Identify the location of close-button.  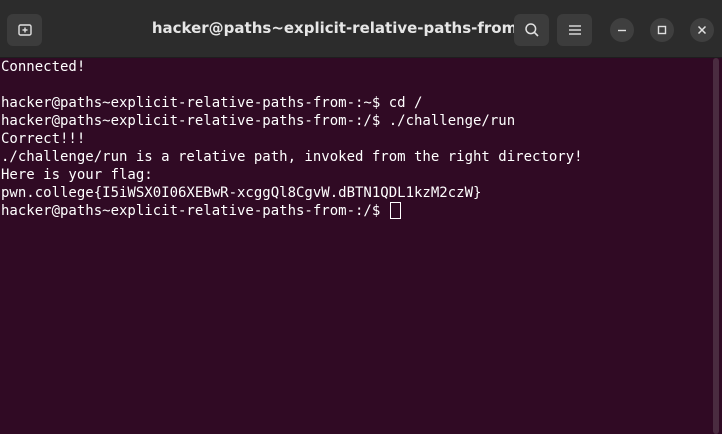
(702, 30).